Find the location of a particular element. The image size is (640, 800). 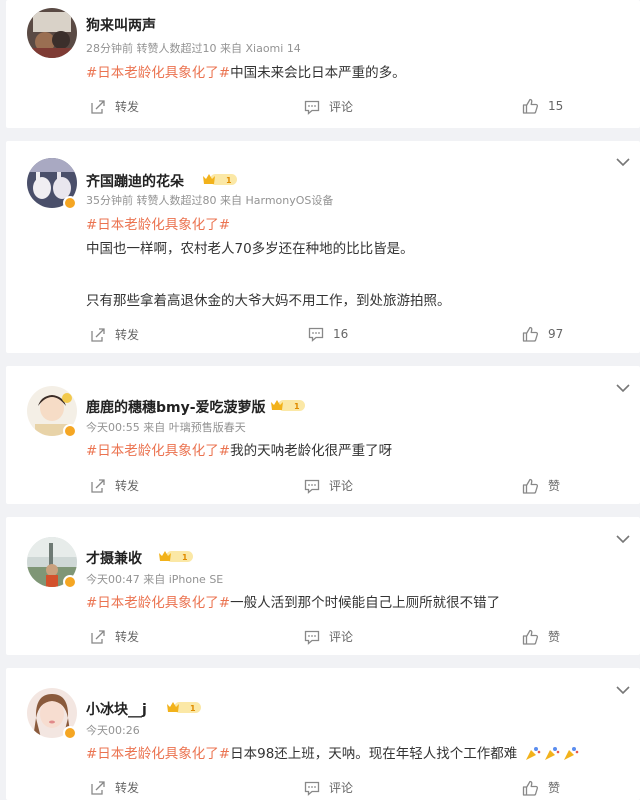

post-content: #日本老龄化具象化了#中国未来会比日本严重的多。 is located at coordinates (246, 71).